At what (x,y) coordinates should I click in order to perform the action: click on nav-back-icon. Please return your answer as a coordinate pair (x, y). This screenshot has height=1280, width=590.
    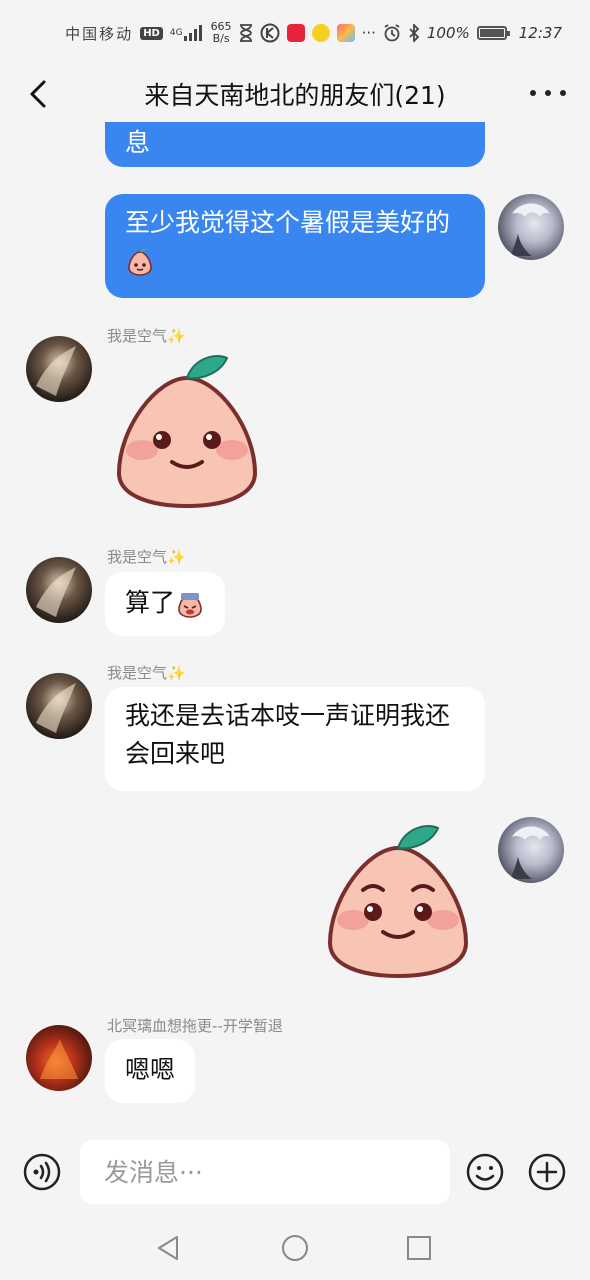
    Looking at the image, I should click on (168, 1248).